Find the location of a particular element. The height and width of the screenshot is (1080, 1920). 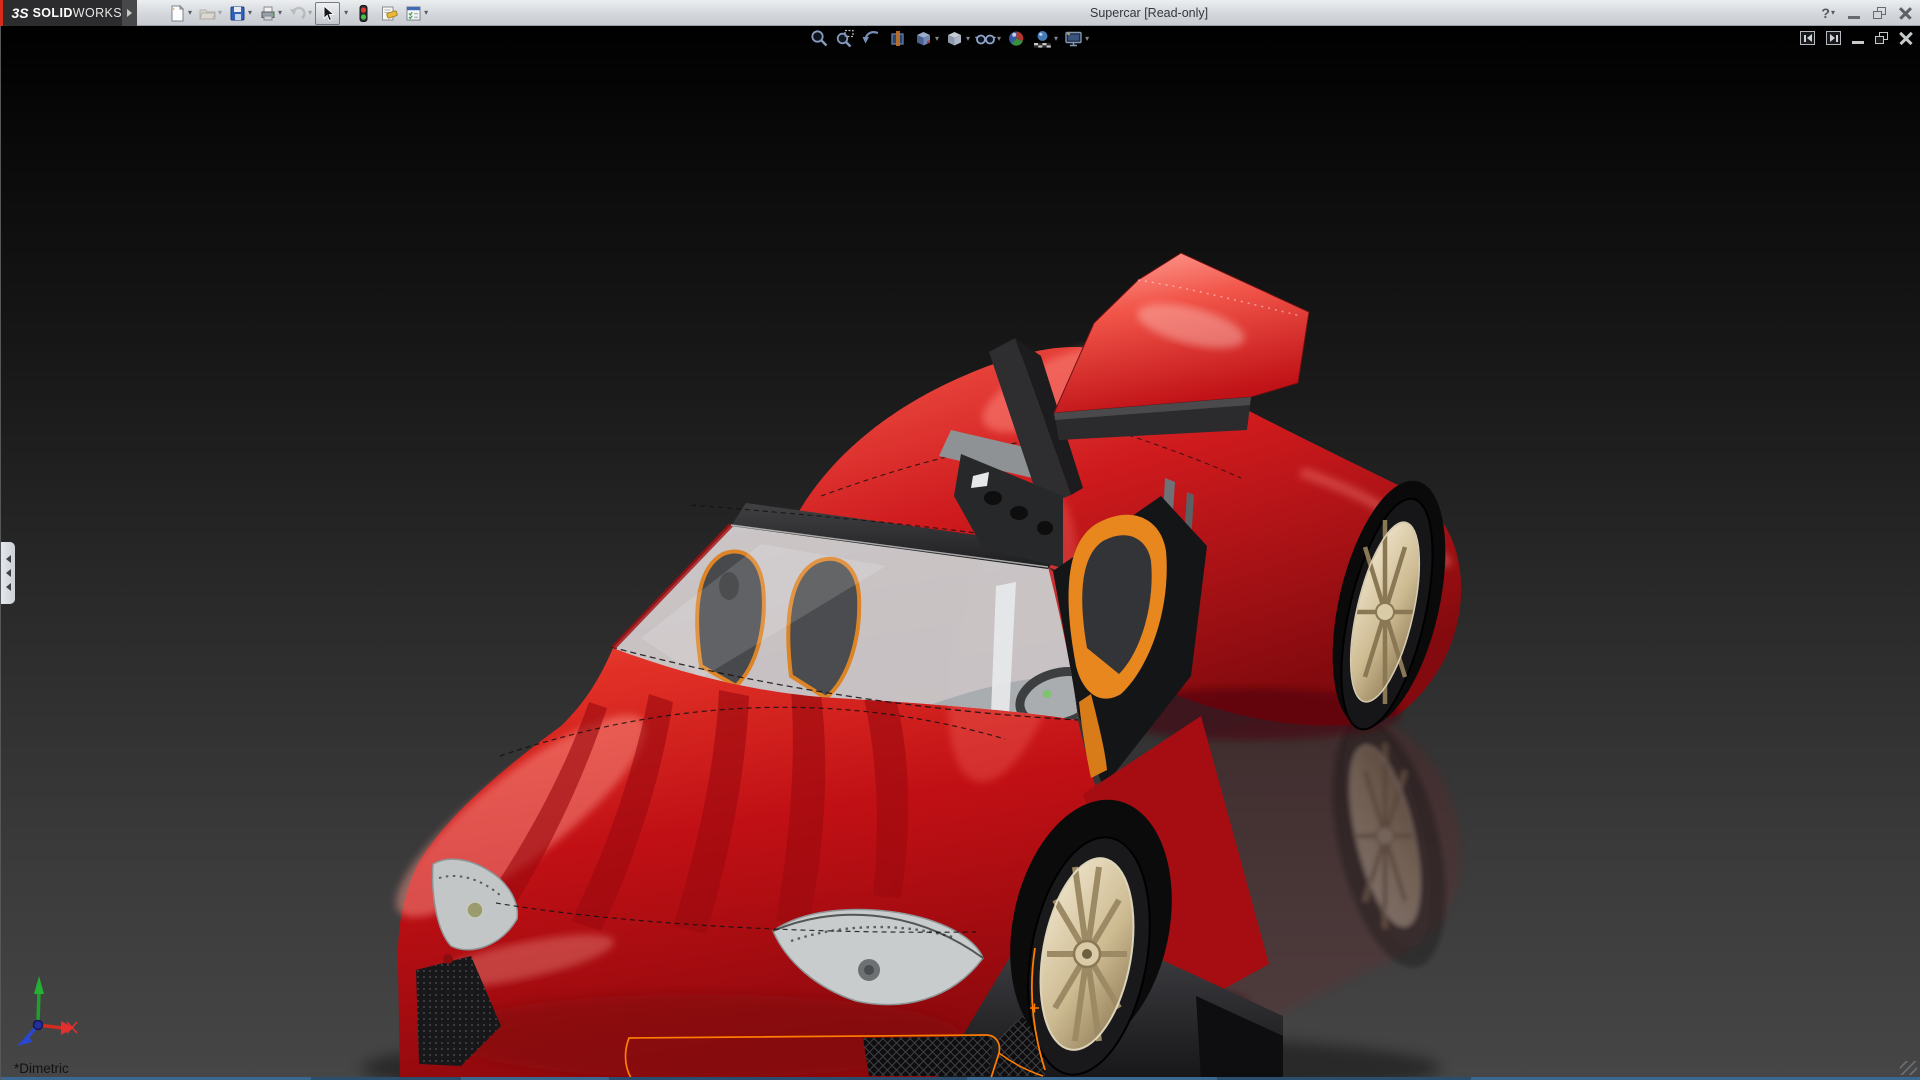

new-document-button: ▾ is located at coordinates (180, 13).